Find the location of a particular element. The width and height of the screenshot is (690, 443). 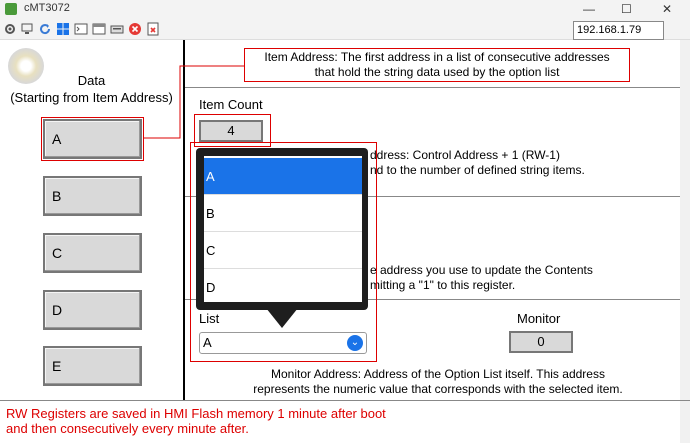

windows-icon is located at coordinates (63, 29).